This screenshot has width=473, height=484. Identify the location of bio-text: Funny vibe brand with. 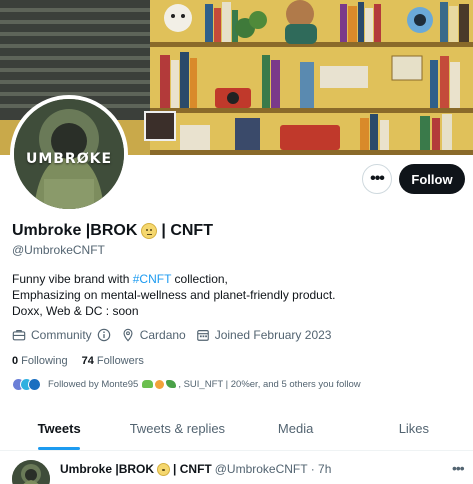
(72, 279).